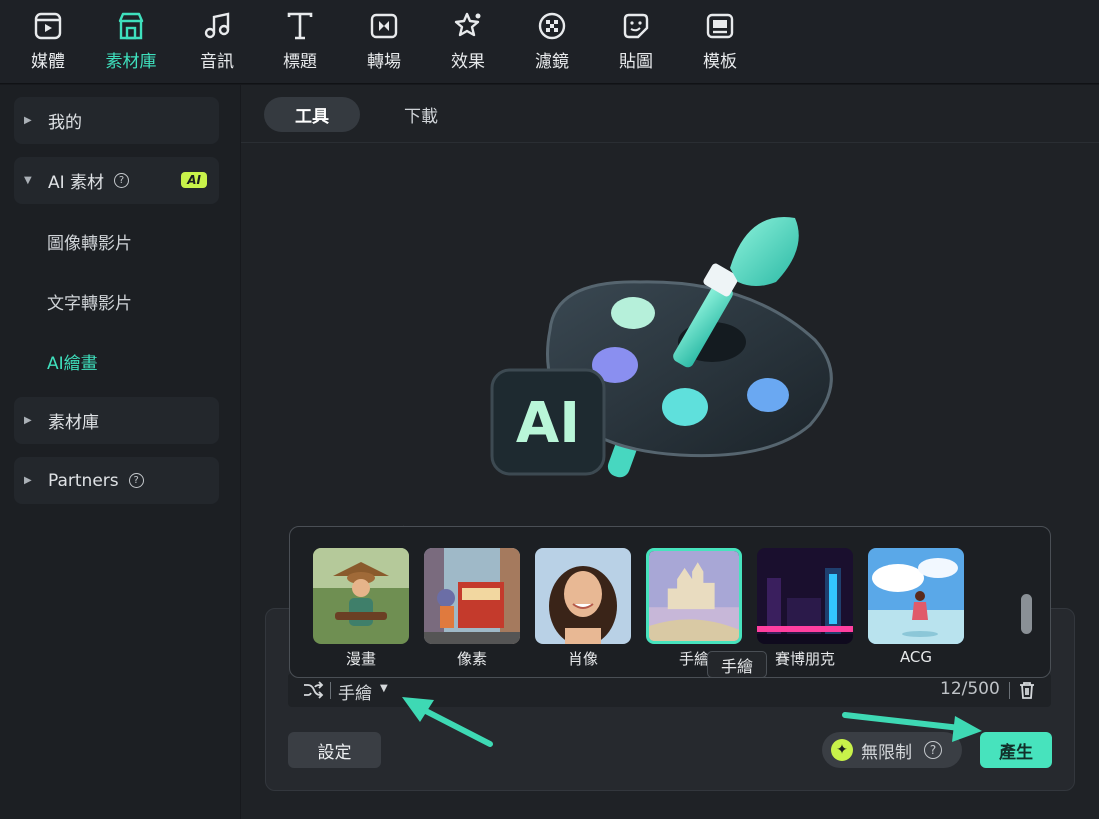 This screenshot has width=1099, height=819. What do you see at coordinates (72, 361) in the screenshot?
I see `sidebar-item-ai-painting: AI繪畫` at bounding box center [72, 361].